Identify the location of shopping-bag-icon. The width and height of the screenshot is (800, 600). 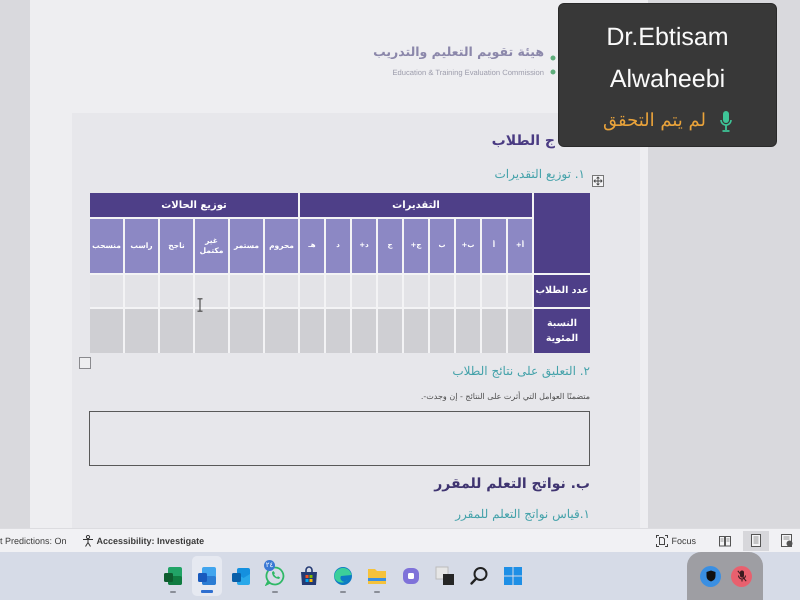
(309, 576).